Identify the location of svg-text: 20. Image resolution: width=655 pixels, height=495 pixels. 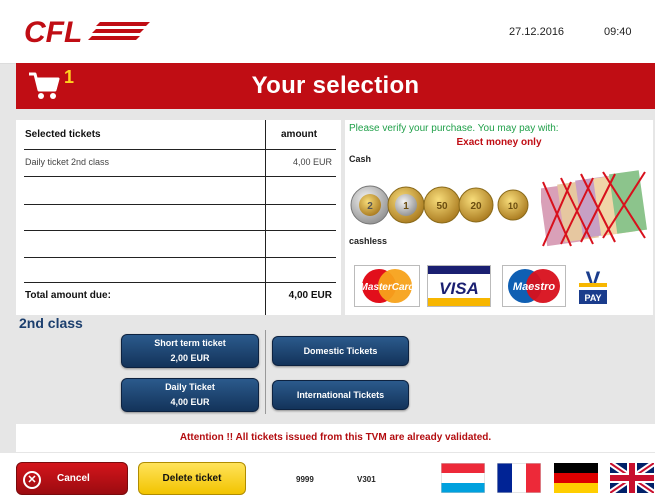
(476, 206).